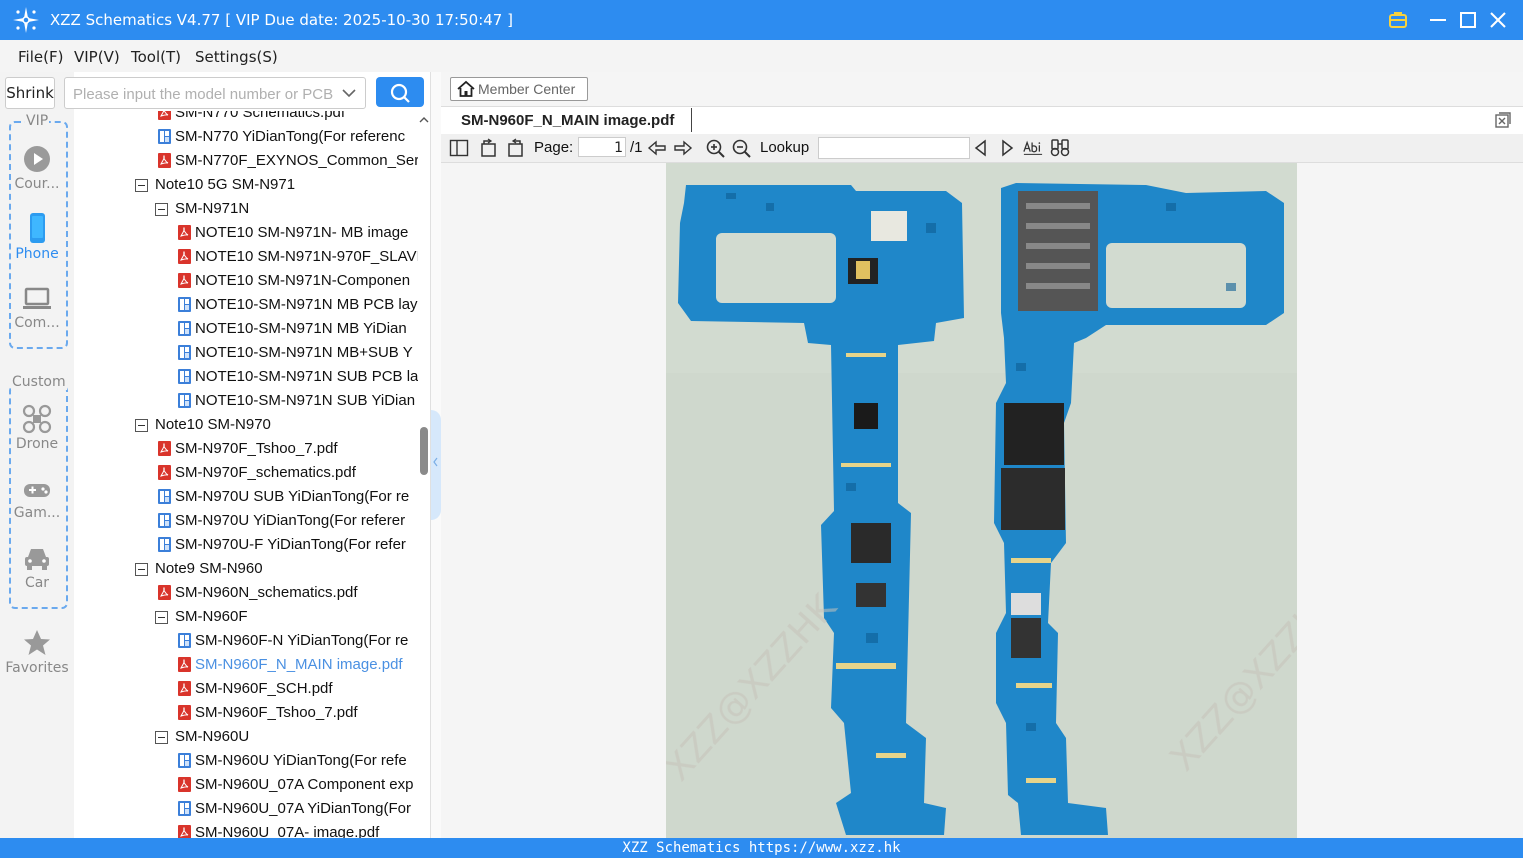  Describe the element at coordinates (236, 57) in the screenshot. I see `menu-settings: Settings(S)` at that location.